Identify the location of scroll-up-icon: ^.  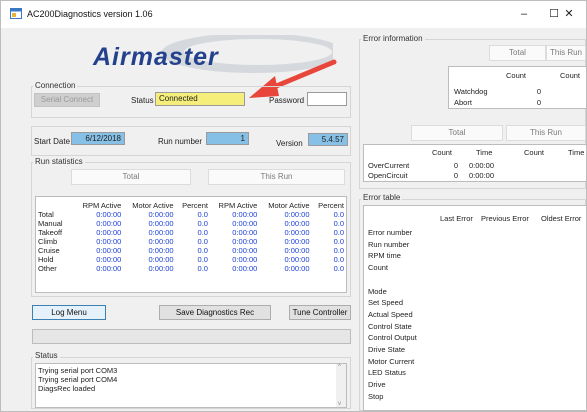
(339, 367).